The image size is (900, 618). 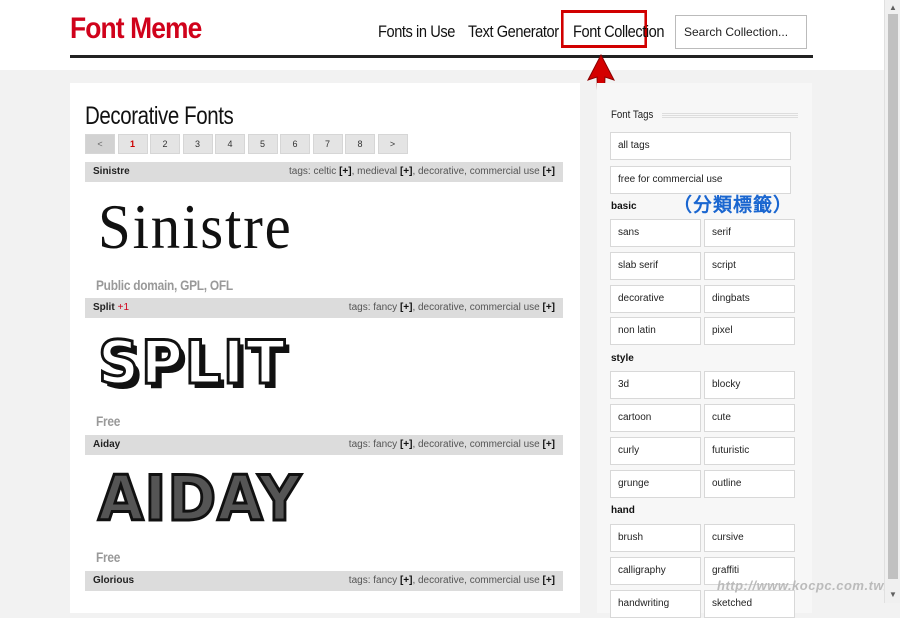 What do you see at coordinates (893, 594) in the screenshot?
I see `scroll-down-arrow-icon: ▼` at bounding box center [893, 594].